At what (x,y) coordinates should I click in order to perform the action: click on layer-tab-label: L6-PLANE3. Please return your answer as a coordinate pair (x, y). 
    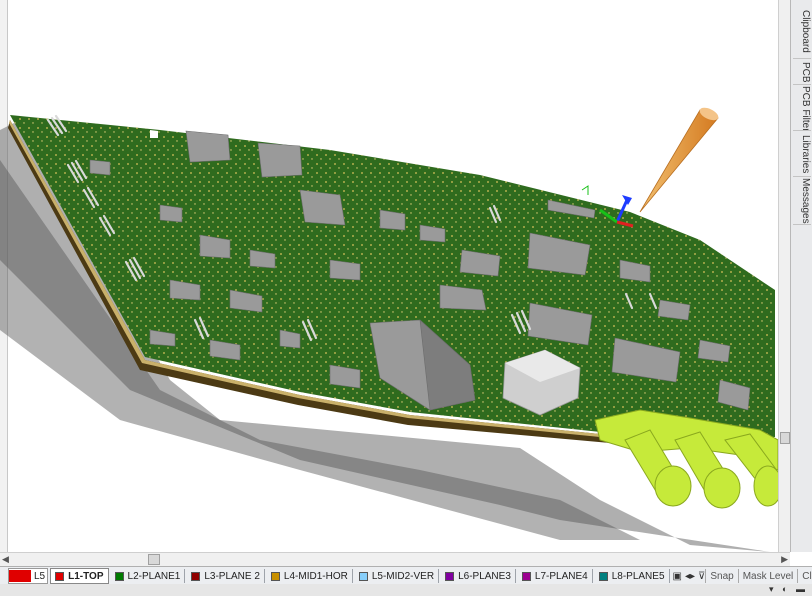
    Looking at the image, I should click on (484, 576).